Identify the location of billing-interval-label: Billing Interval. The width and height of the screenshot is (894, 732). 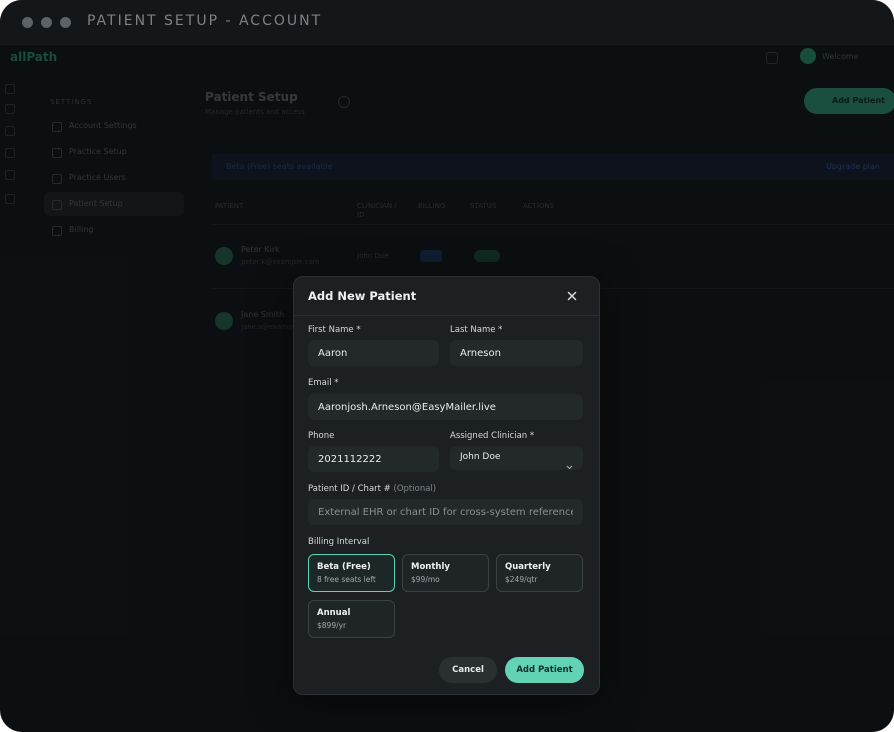
(339, 542).